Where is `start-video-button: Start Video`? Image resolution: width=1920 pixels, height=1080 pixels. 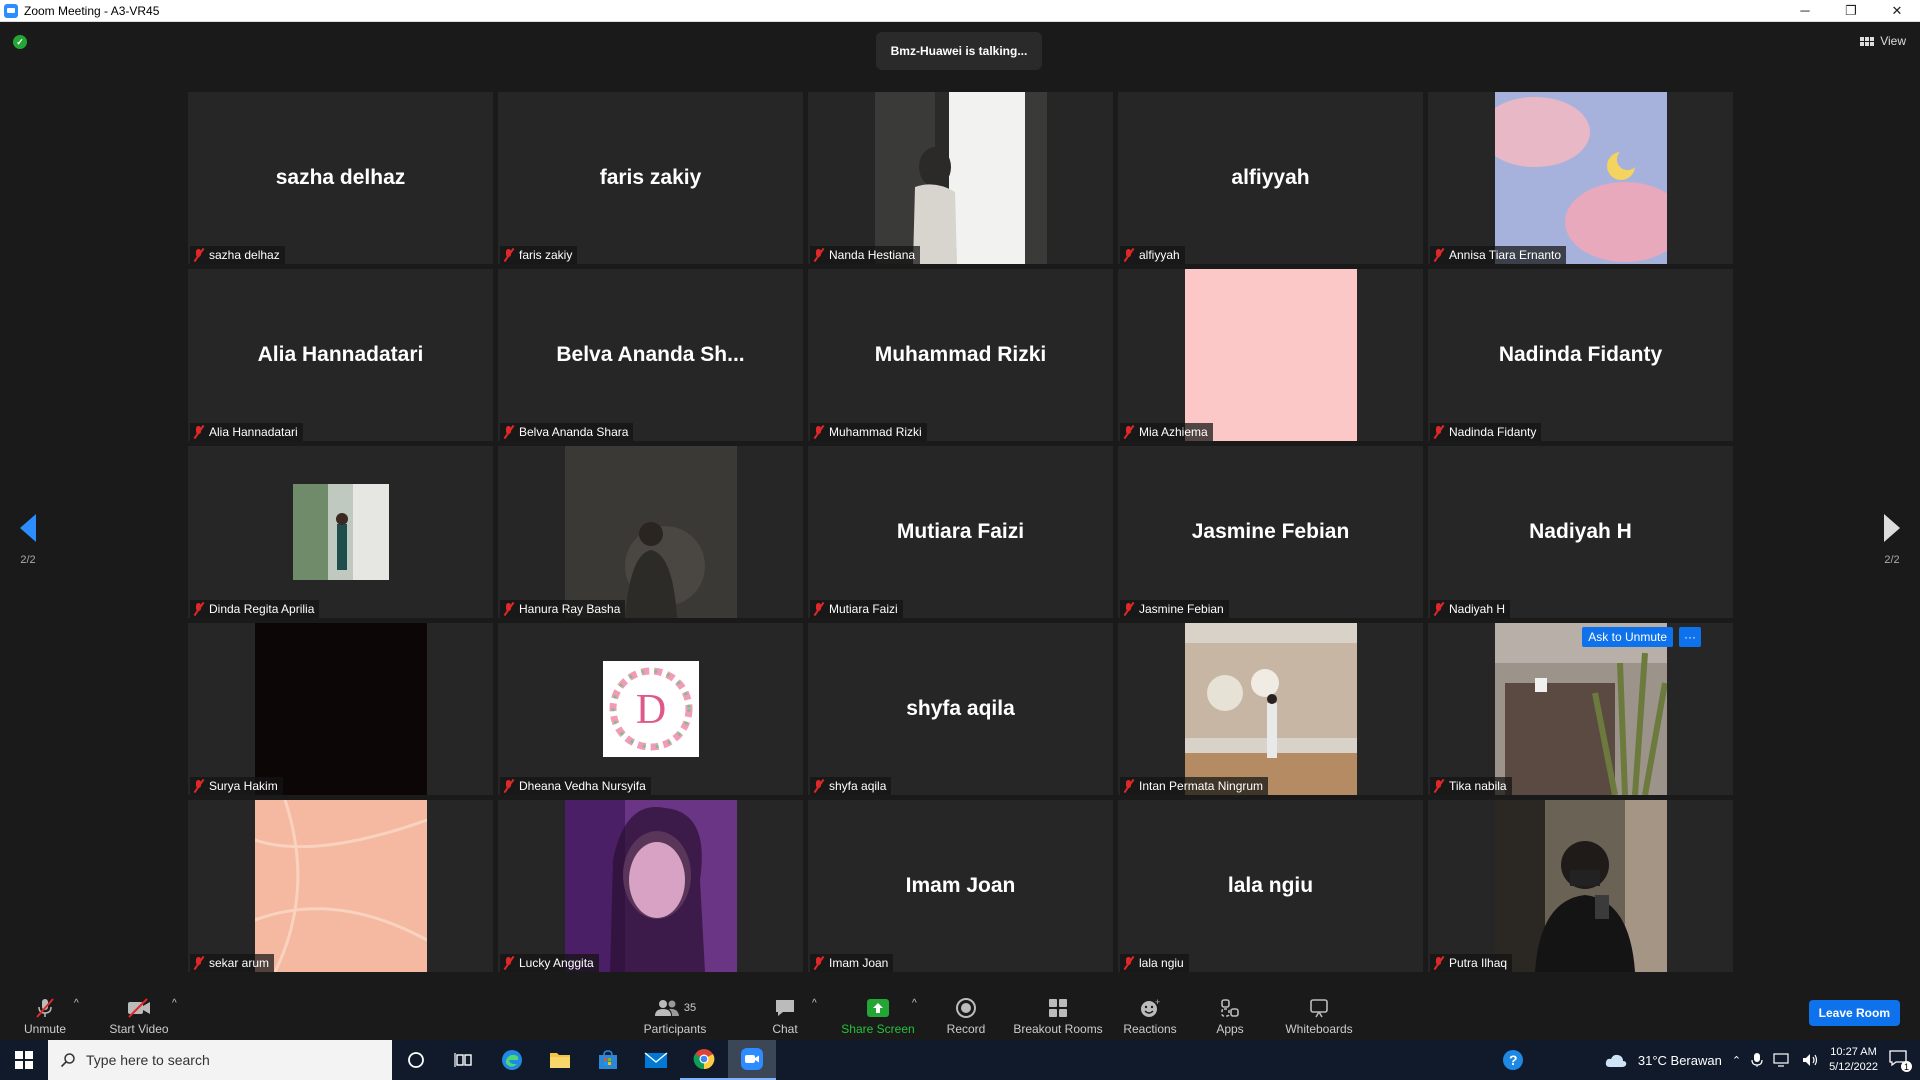
start-video-button: Start Video is located at coordinates (139, 1015).